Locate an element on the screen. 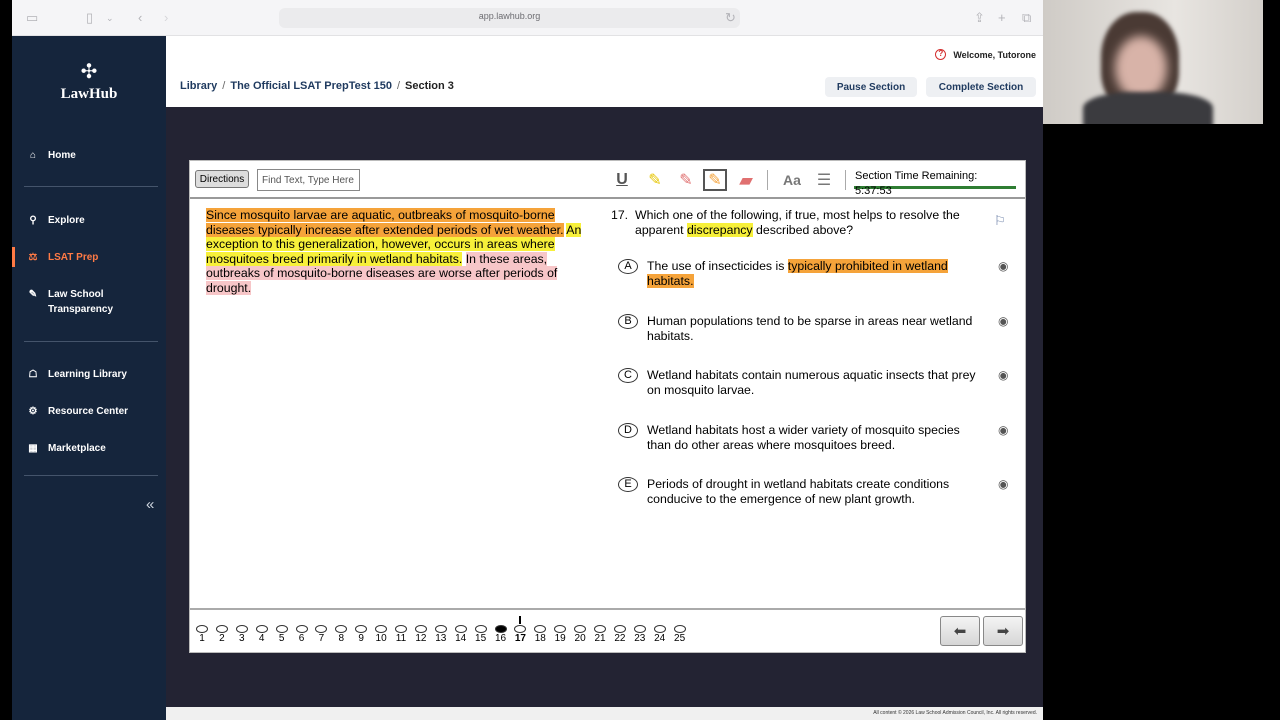 This screenshot has height=720, width=1280. highlighter-orange-icon: ✎ is located at coordinates (715, 180).